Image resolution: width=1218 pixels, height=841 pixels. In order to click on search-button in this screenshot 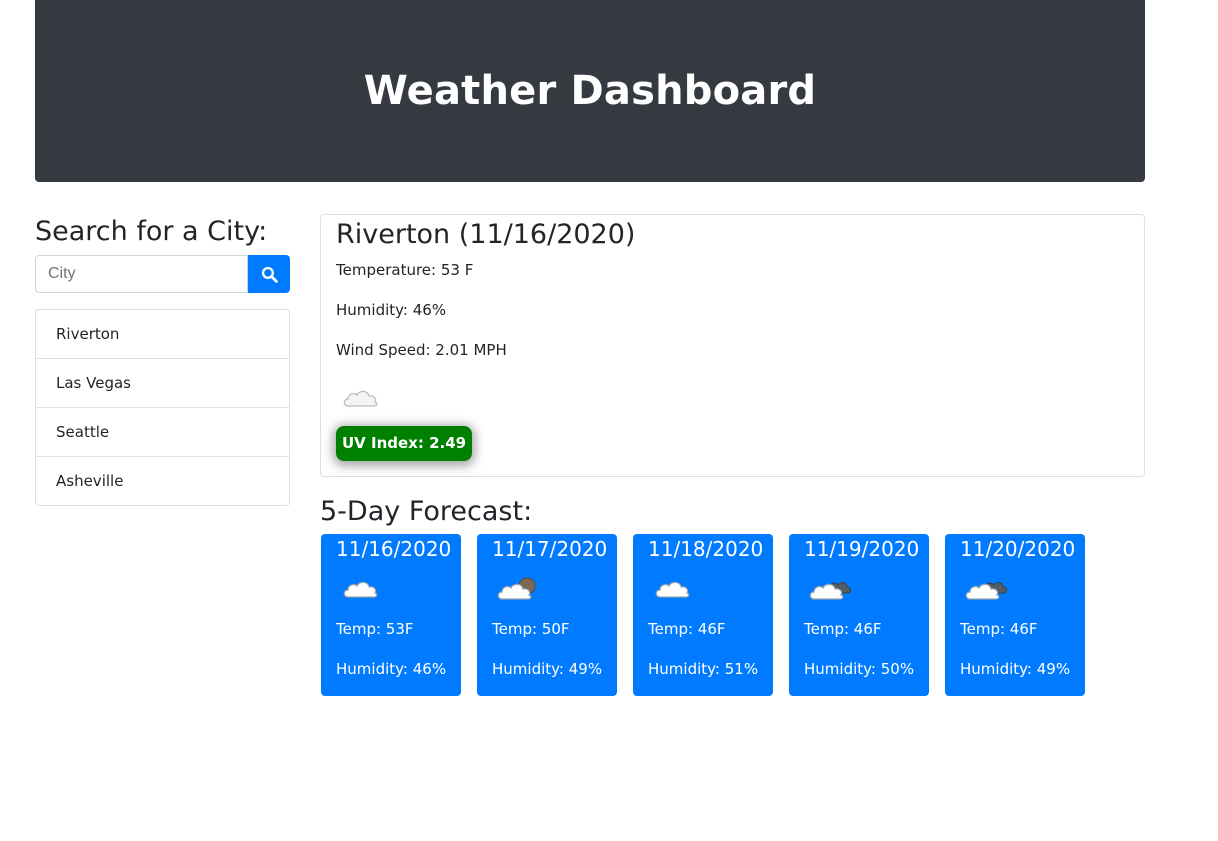, I will do `click(269, 274)`.